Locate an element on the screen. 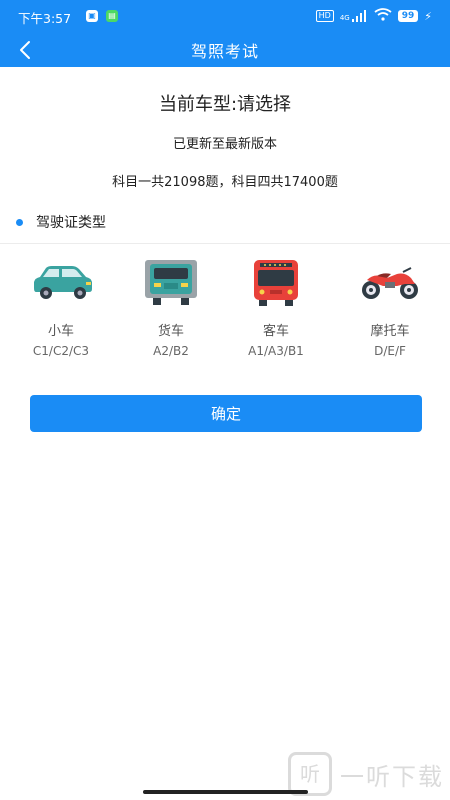 The width and height of the screenshot is (450, 800). section-dot-icon is located at coordinates (19, 222).